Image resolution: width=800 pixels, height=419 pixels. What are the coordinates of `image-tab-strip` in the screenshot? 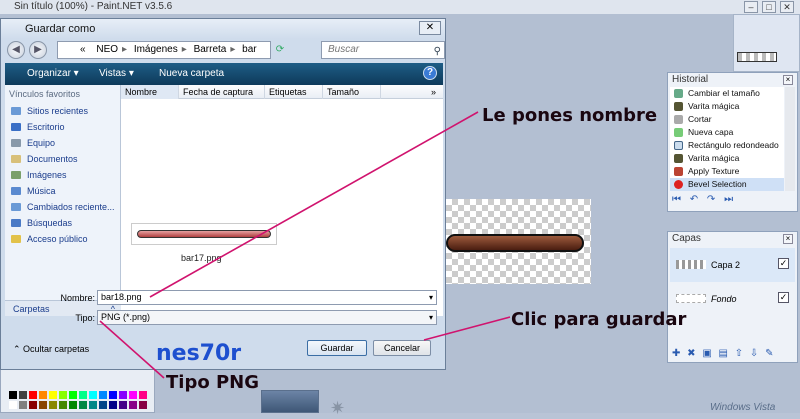 It's located at (766, 43).